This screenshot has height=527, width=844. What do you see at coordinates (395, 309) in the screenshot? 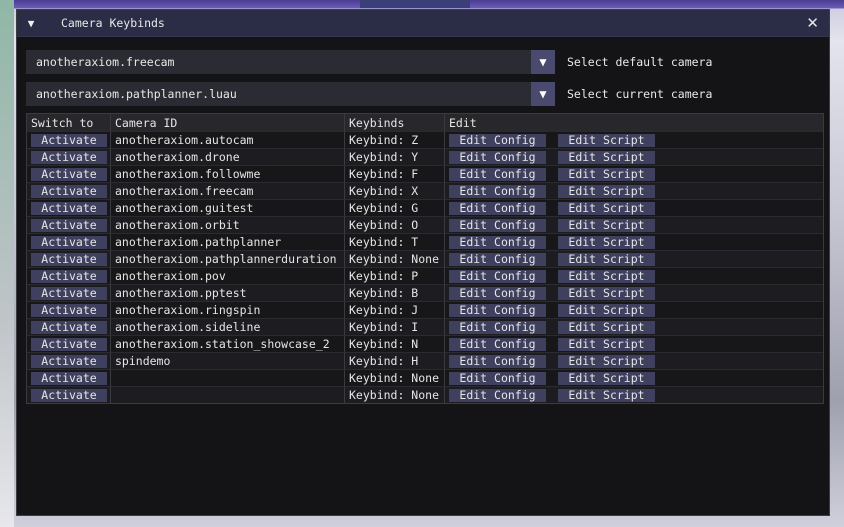
I see `keybind-cell: Keybind: J` at bounding box center [395, 309].